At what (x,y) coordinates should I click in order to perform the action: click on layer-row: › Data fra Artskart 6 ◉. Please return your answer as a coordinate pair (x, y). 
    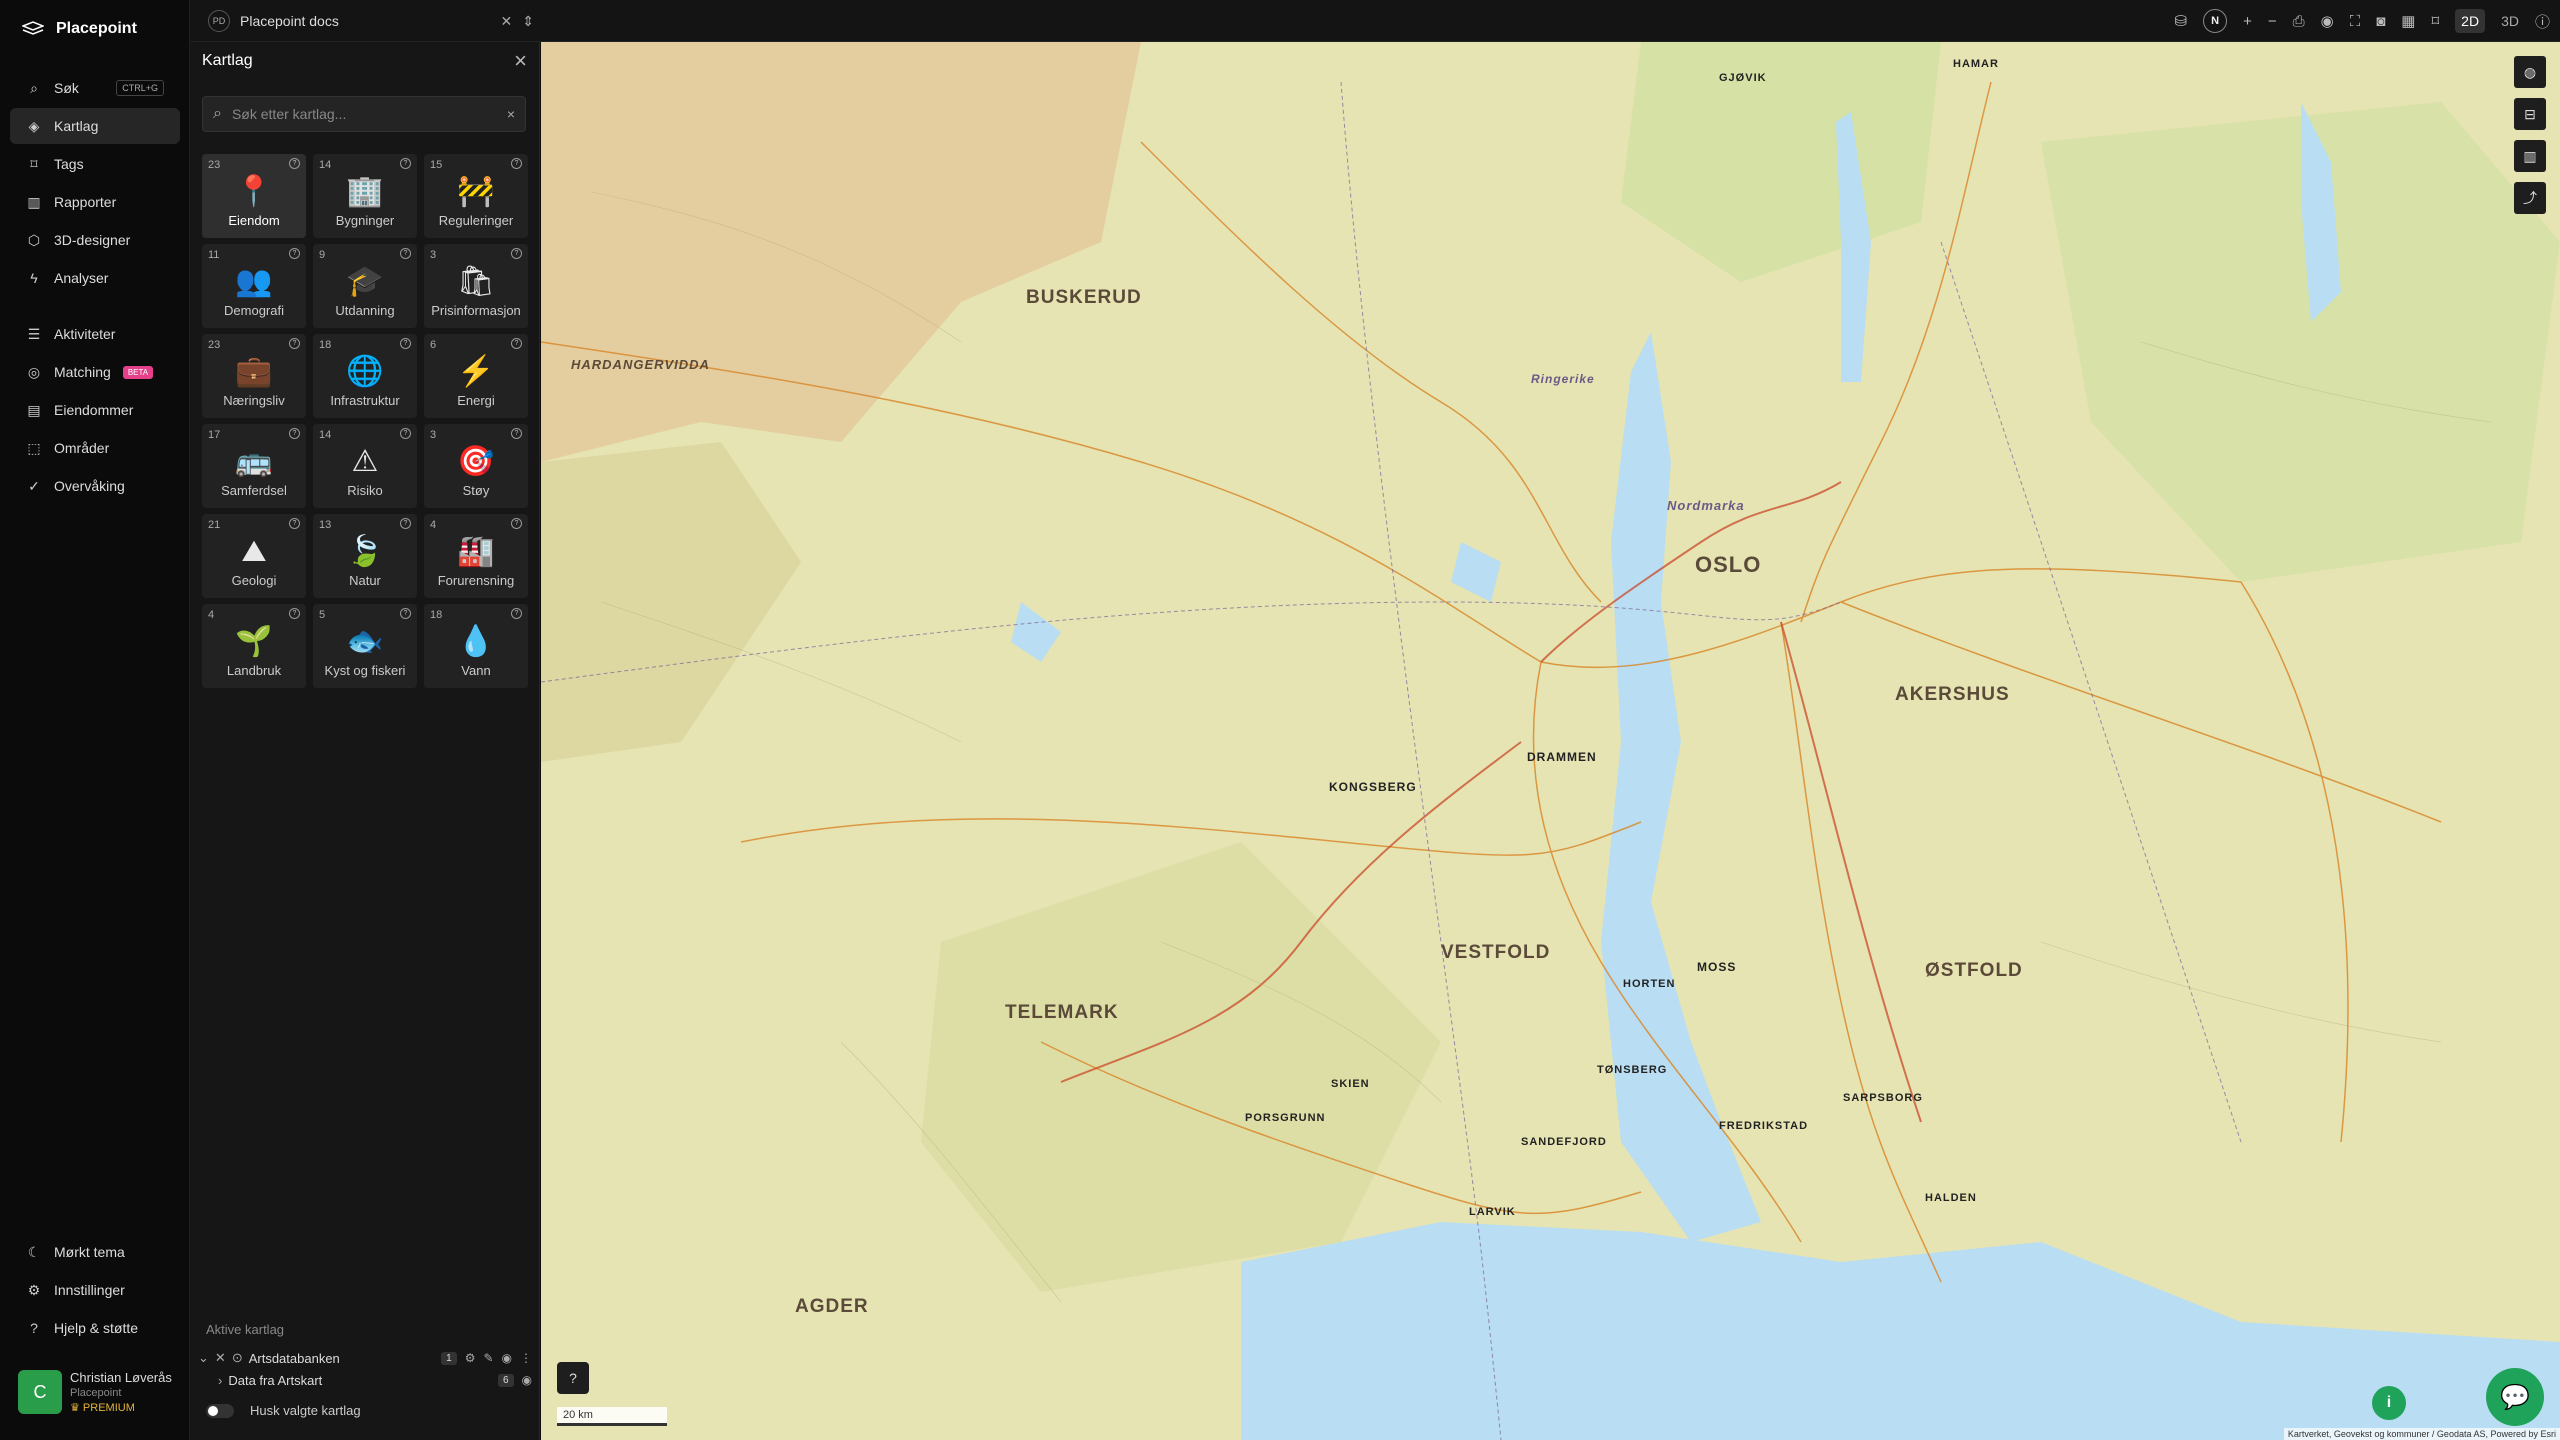
    Looking at the image, I should click on (365, 1380).